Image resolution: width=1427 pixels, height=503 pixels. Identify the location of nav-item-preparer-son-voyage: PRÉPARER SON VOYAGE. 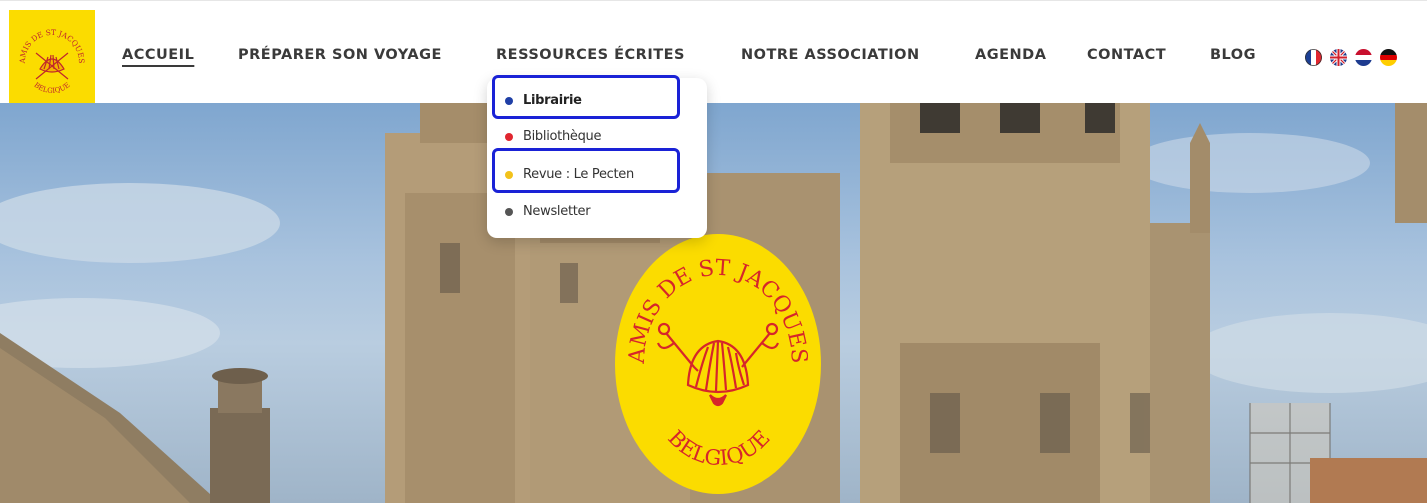
(340, 55).